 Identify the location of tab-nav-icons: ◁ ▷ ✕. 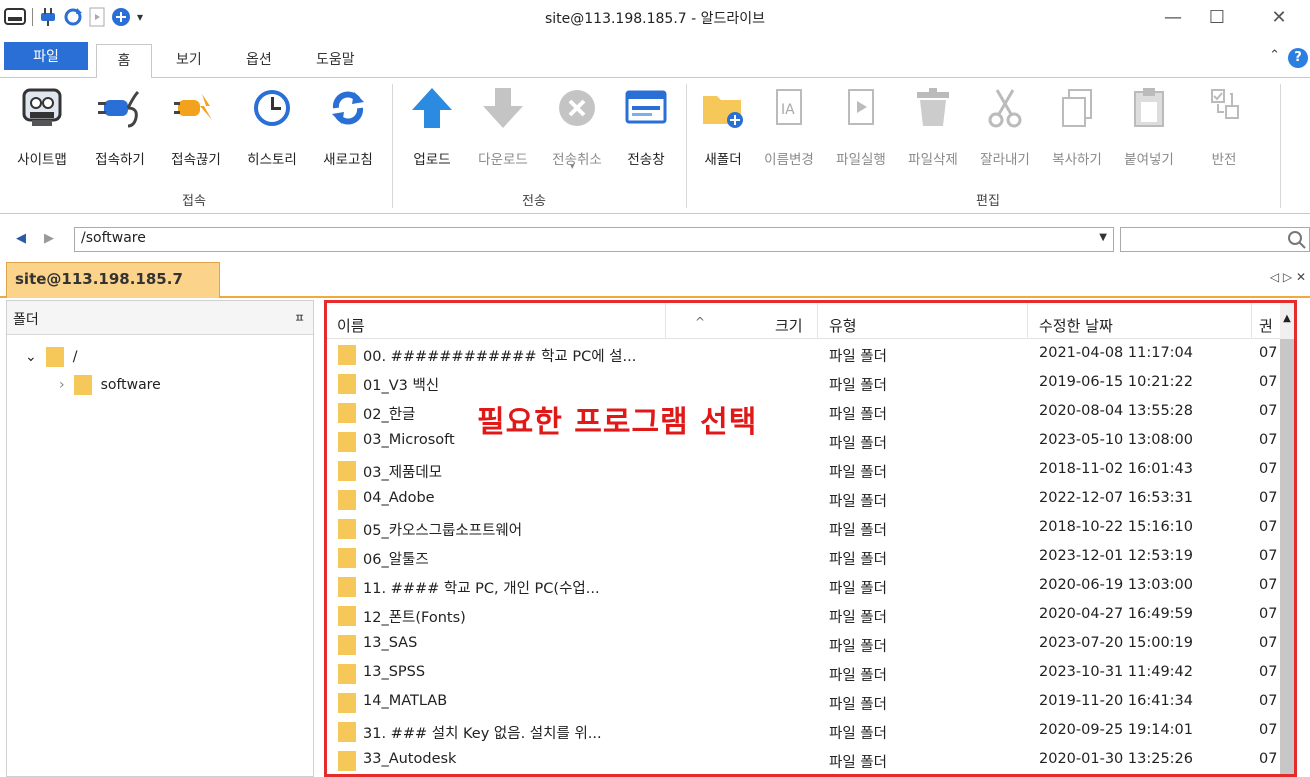
(1288, 277).